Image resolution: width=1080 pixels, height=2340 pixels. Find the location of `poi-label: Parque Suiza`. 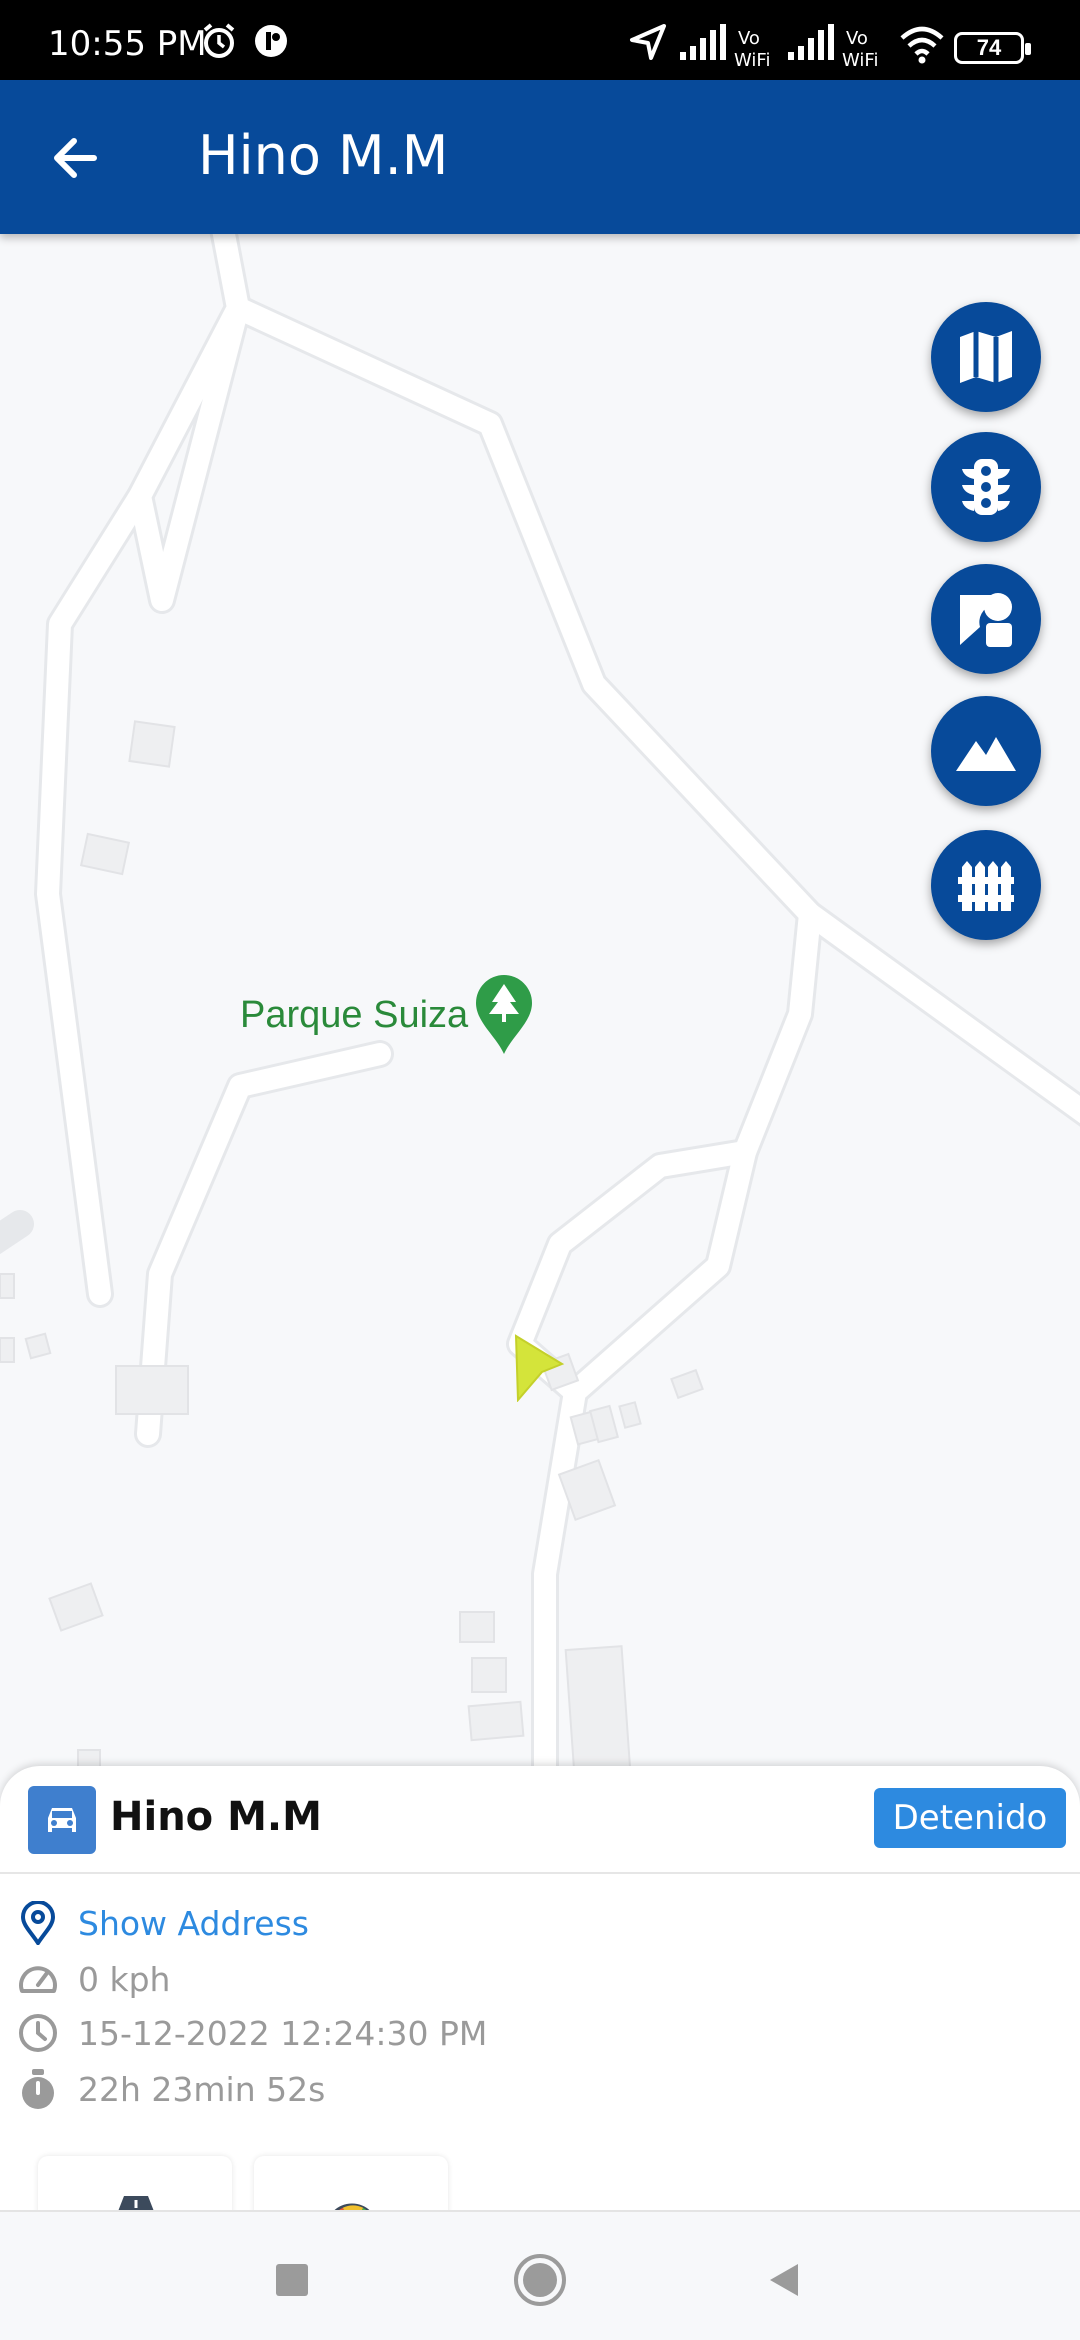

poi-label: Parque Suiza is located at coordinates (354, 1015).